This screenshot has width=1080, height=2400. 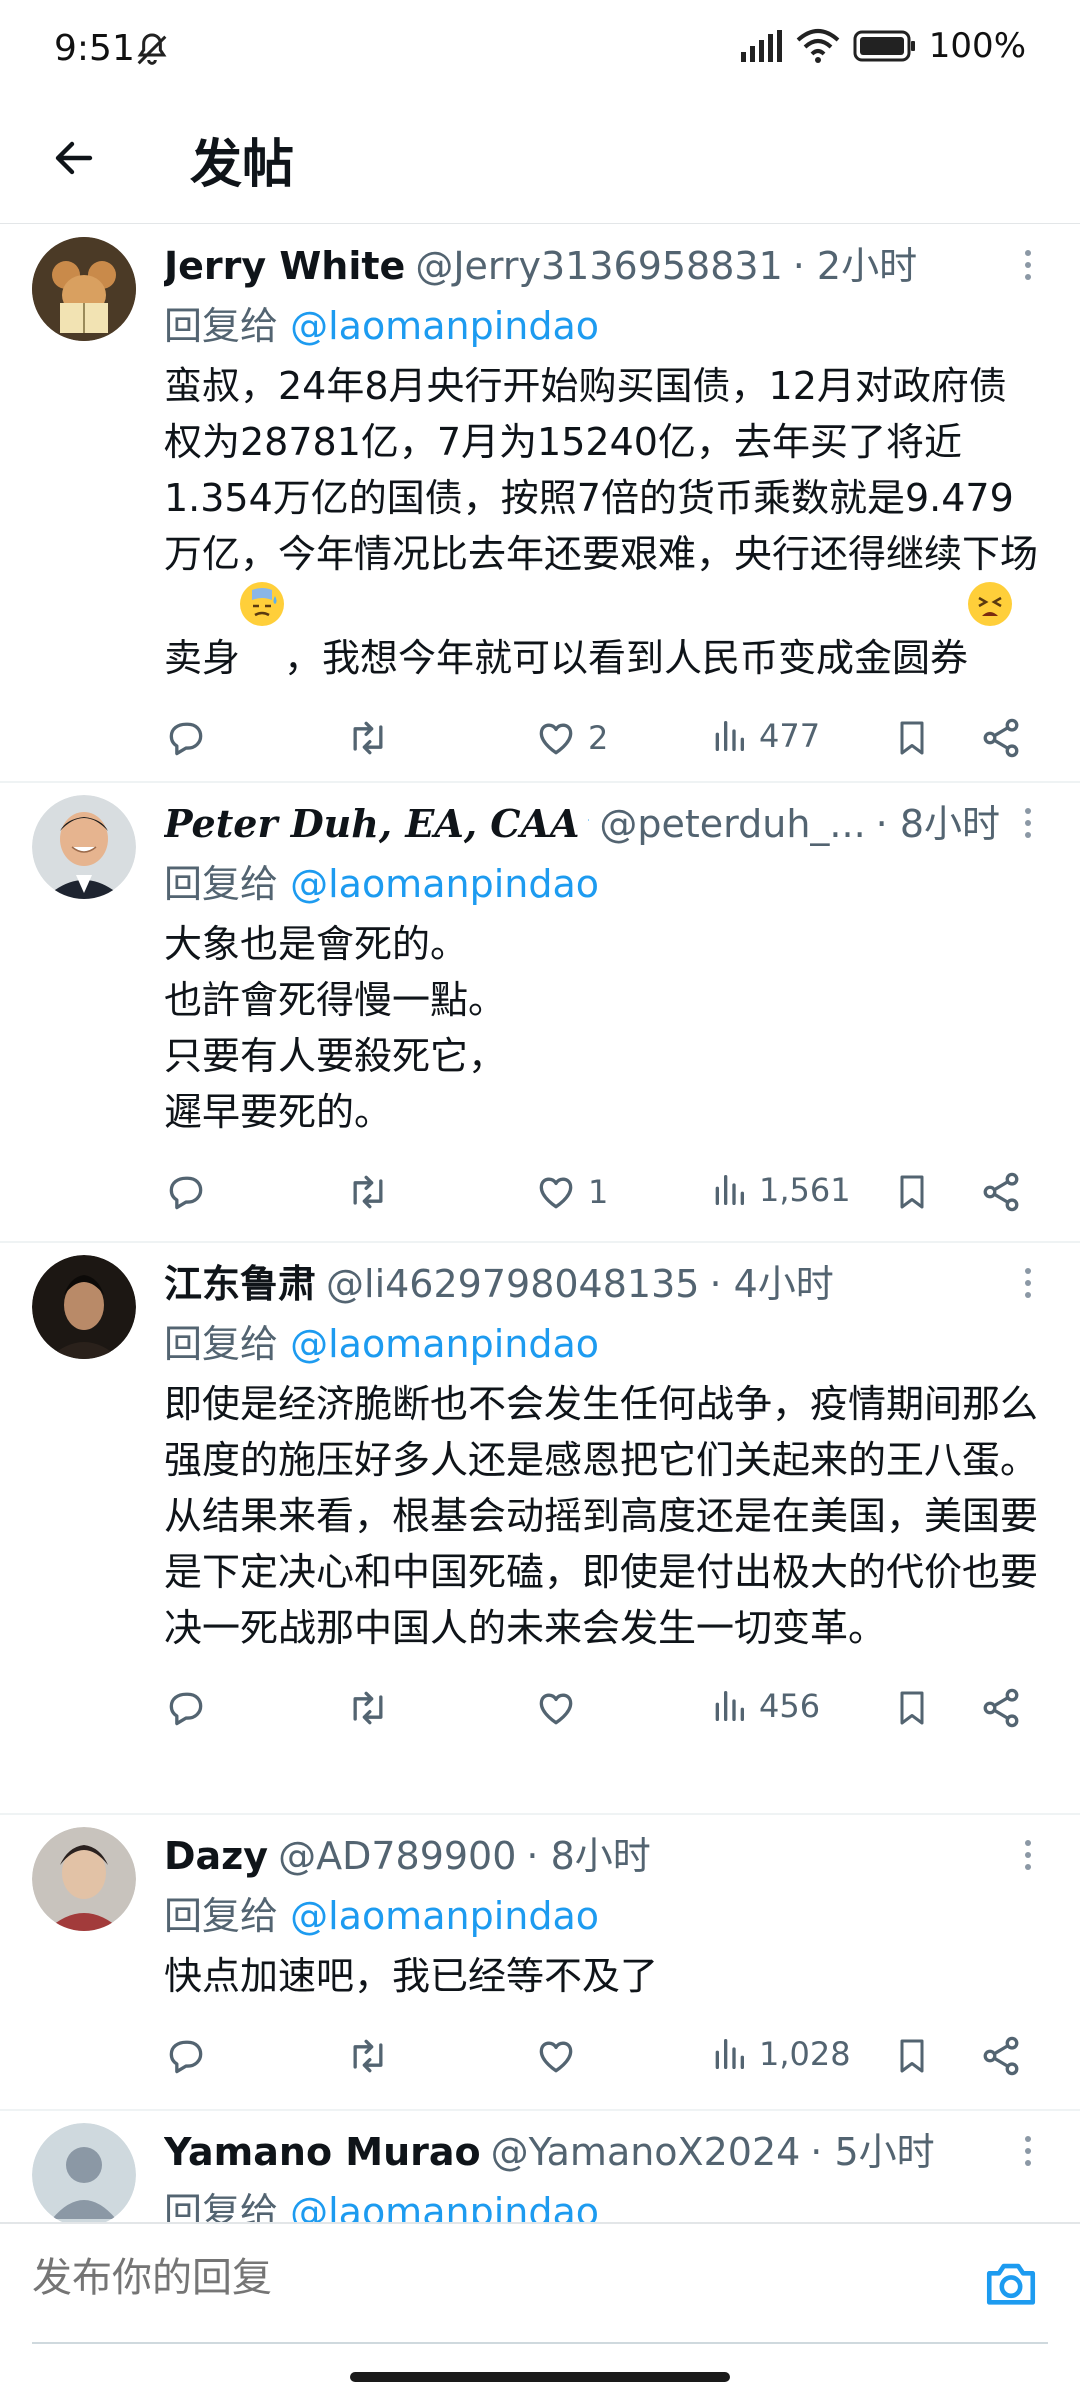 I want to click on author-name: Dazy, so click(x=216, y=1856).